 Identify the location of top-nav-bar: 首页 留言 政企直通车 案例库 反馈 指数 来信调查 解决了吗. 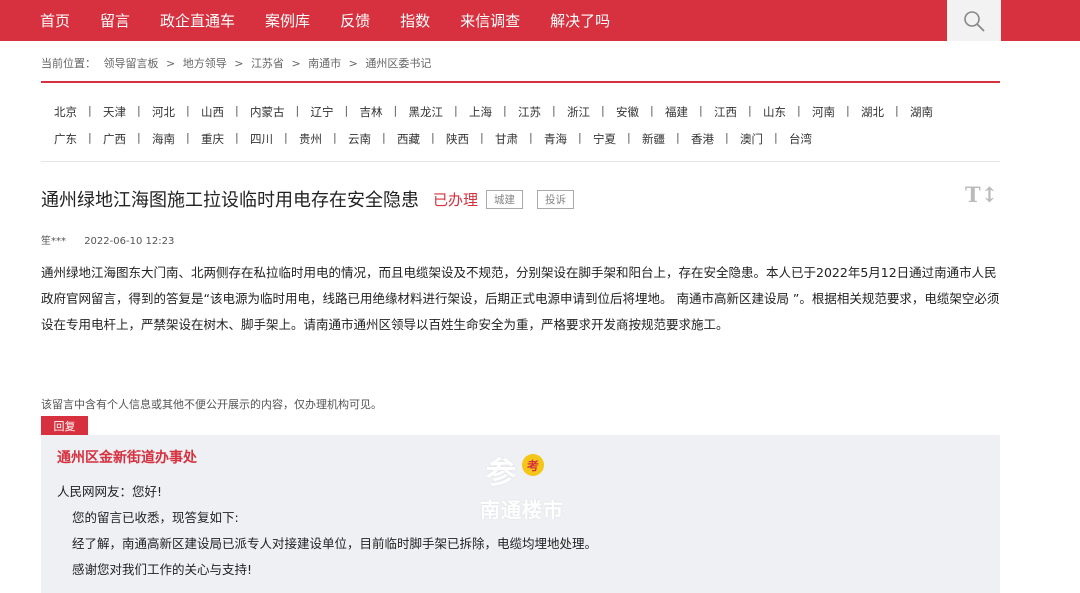
(540, 20).